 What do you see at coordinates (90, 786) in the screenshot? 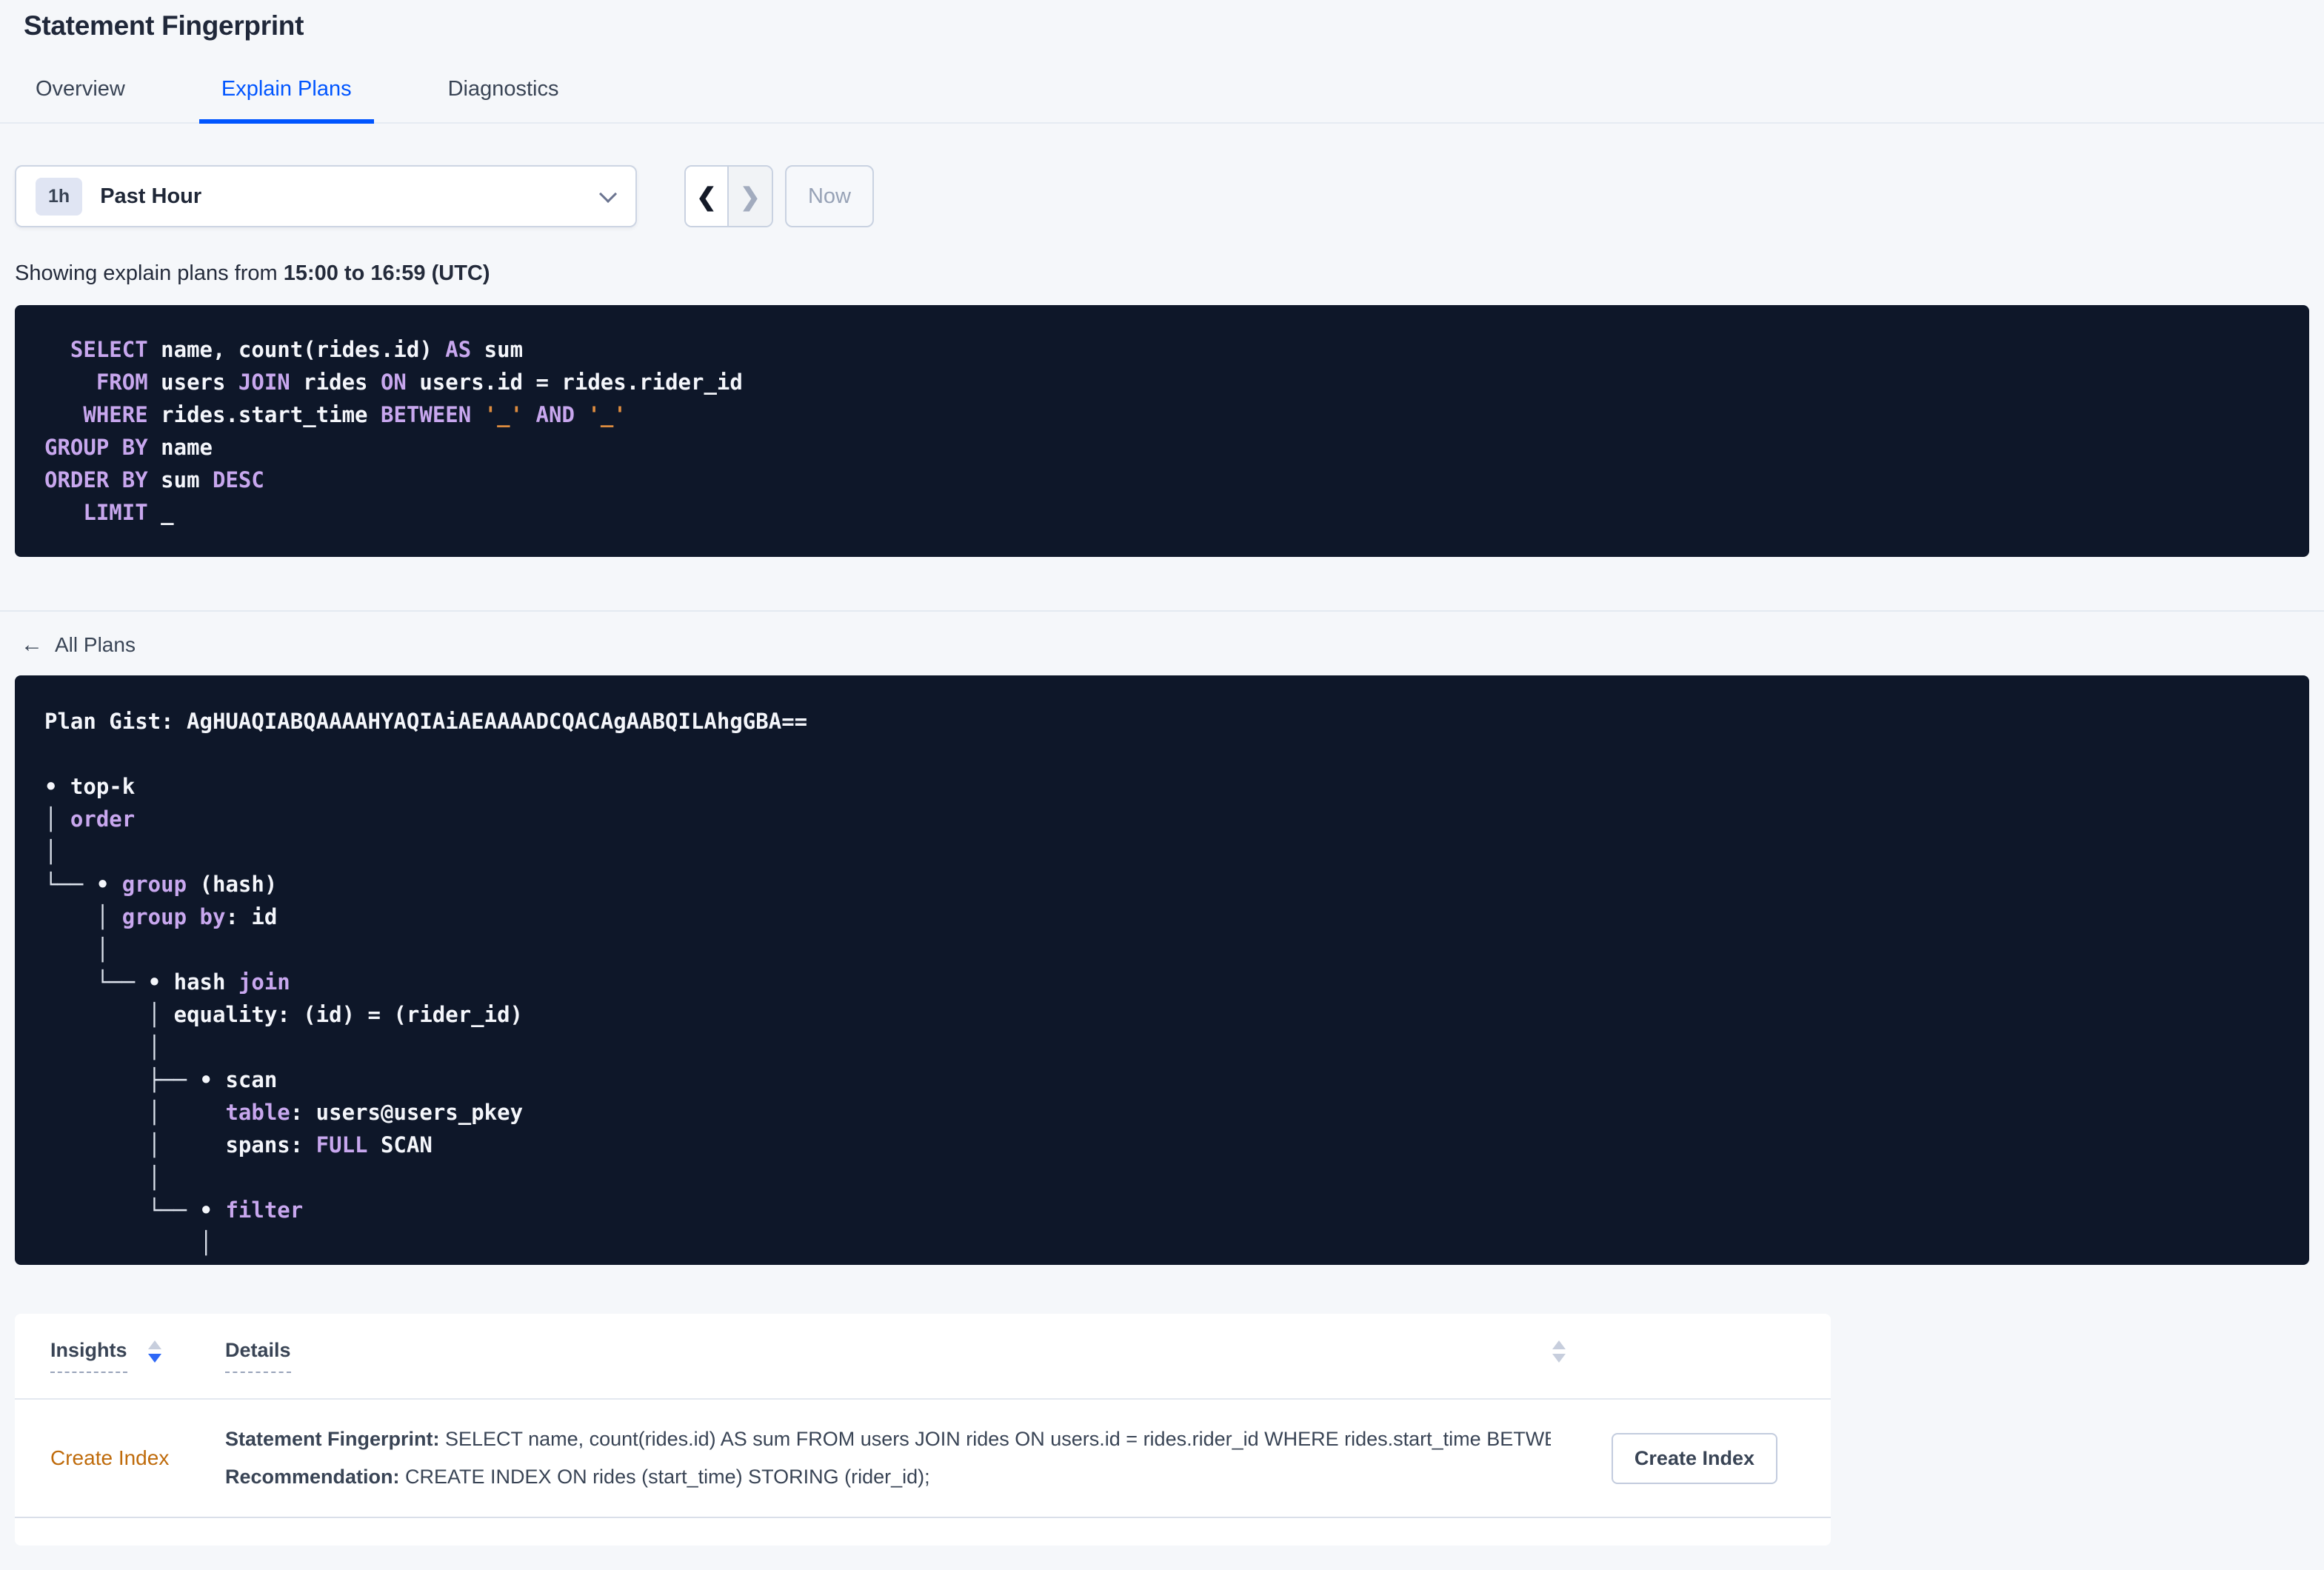
I see `code-token: • top-k` at bounding box center [90, 786].